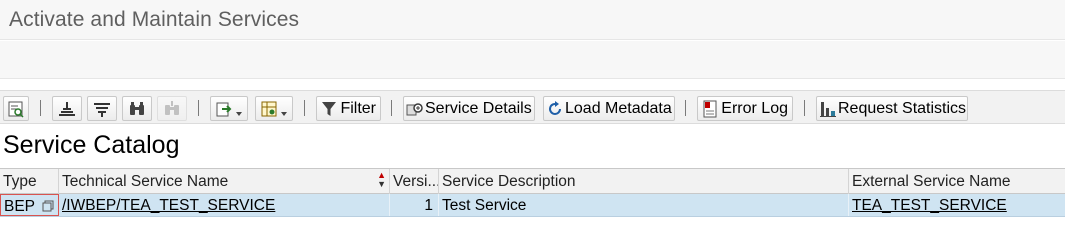 The width and height of the screenshot is (1065, 242). I want to click on filter-button: Filter, so click(348, 108).